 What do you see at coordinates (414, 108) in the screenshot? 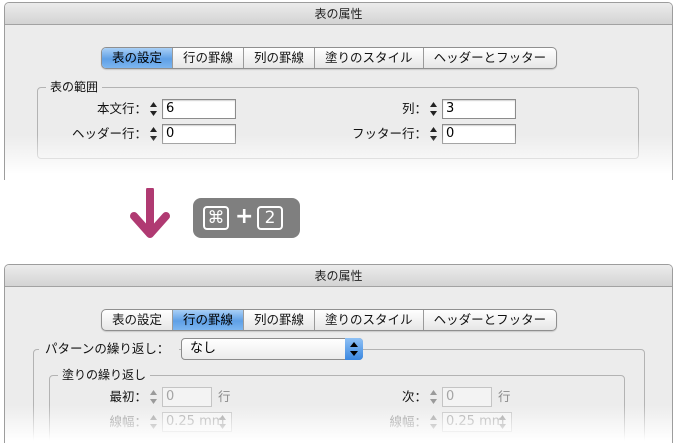
I see `columns-label: 列：` at bounding box center [414, 108].